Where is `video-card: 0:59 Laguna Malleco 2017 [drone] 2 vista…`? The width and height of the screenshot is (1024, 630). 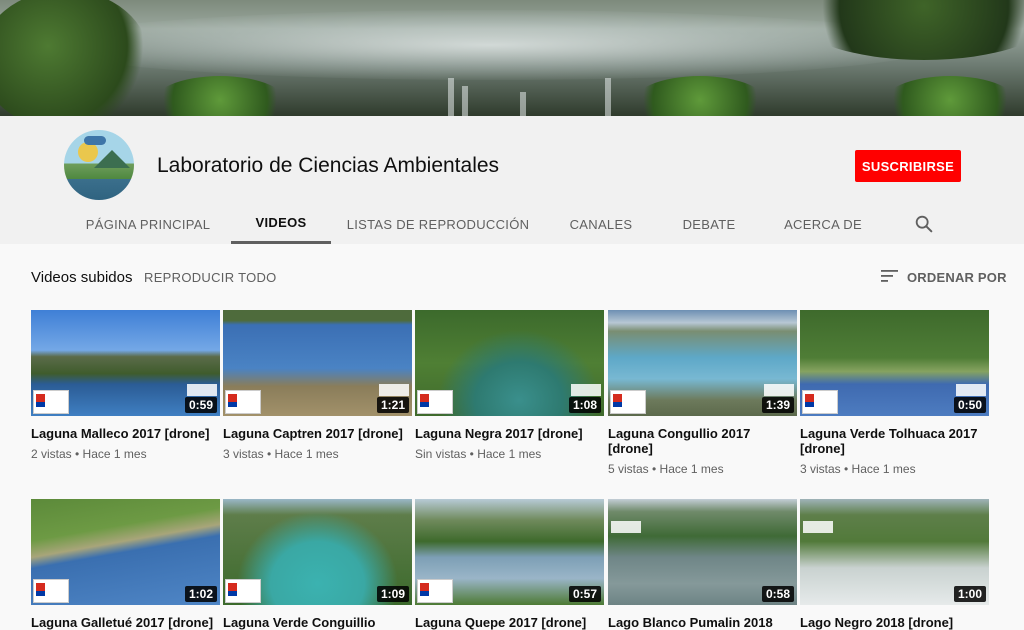
video-card: 0:59 Laguna Malleco 2017 [drone] 2 vista… is located at coordinates (125, 385).